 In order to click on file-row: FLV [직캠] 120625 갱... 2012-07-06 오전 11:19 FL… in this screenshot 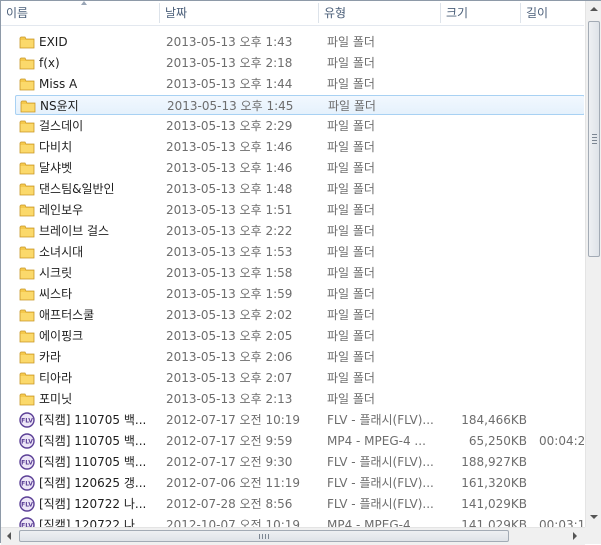, I will do `click(299, 483)`.